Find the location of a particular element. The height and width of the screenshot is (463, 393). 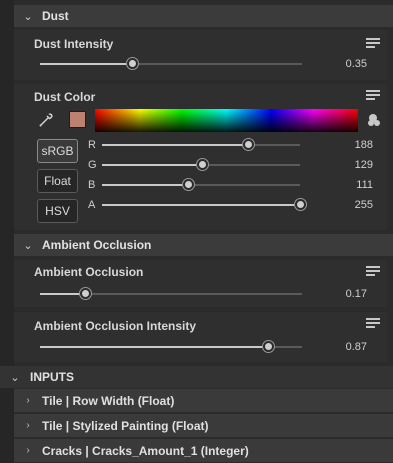

channel-r-label: R is located at coordinates (92, 145).